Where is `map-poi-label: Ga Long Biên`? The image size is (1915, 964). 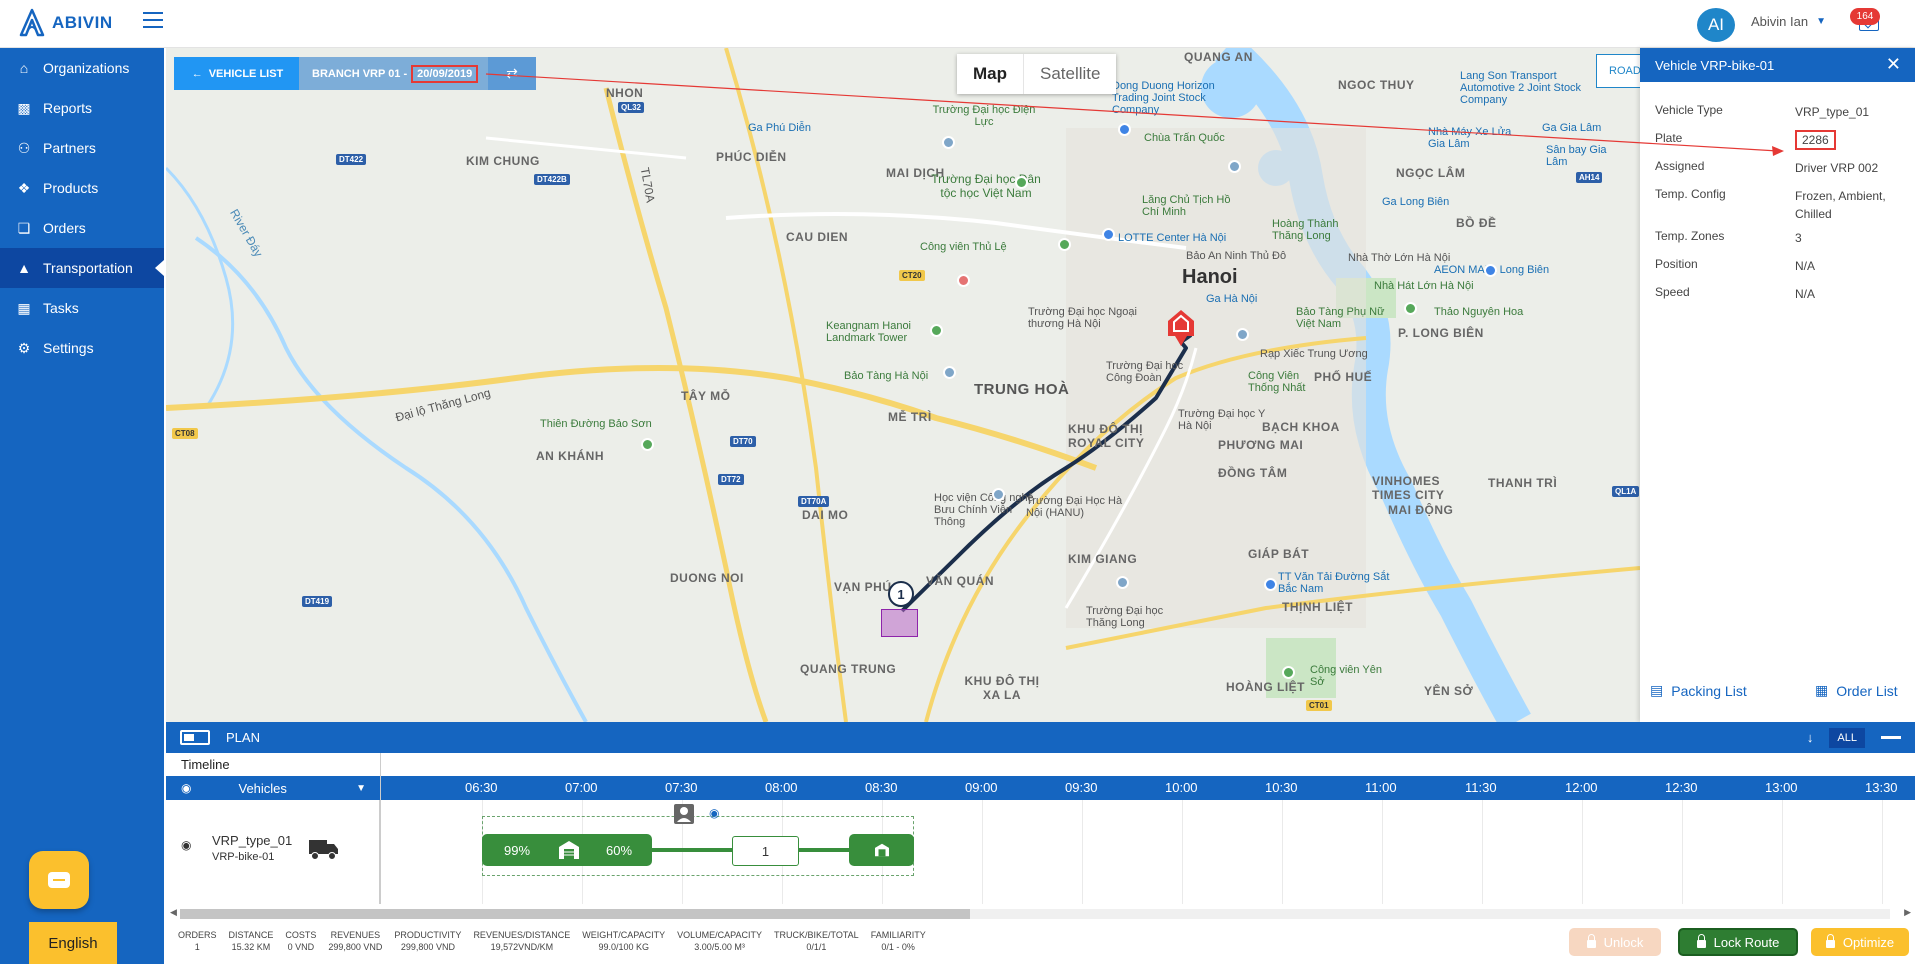
map-poi-label: Ga Long Biên is located at coordinates (1416, 202).